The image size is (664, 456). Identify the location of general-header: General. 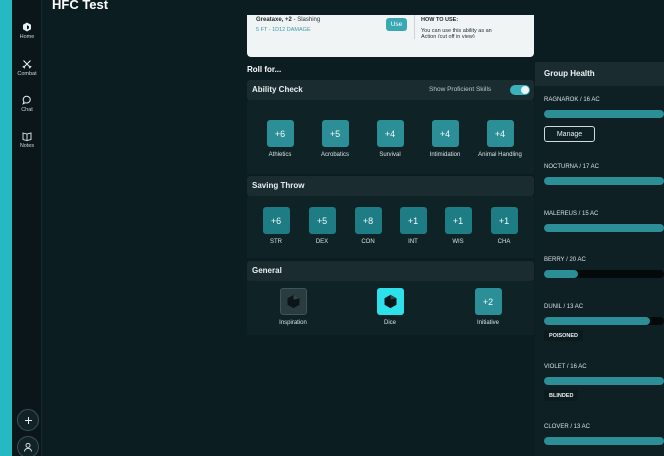
(390, 271).